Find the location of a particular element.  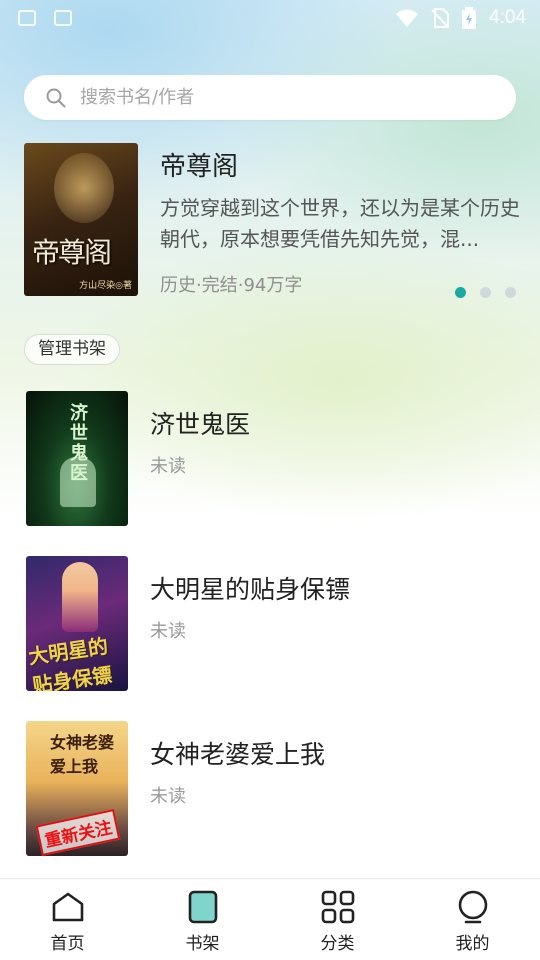

carousel-indicator is located at coordinates (485, 292).